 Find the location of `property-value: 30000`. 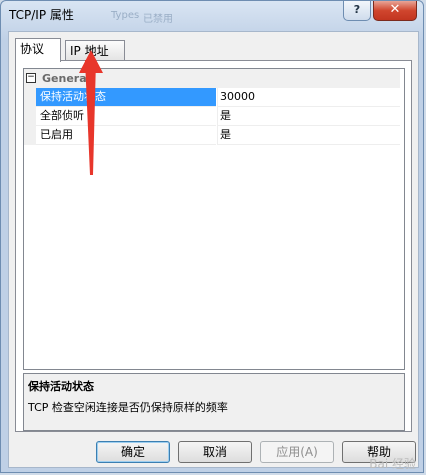

property-value: 30000 is located at coordinates (308, 97).